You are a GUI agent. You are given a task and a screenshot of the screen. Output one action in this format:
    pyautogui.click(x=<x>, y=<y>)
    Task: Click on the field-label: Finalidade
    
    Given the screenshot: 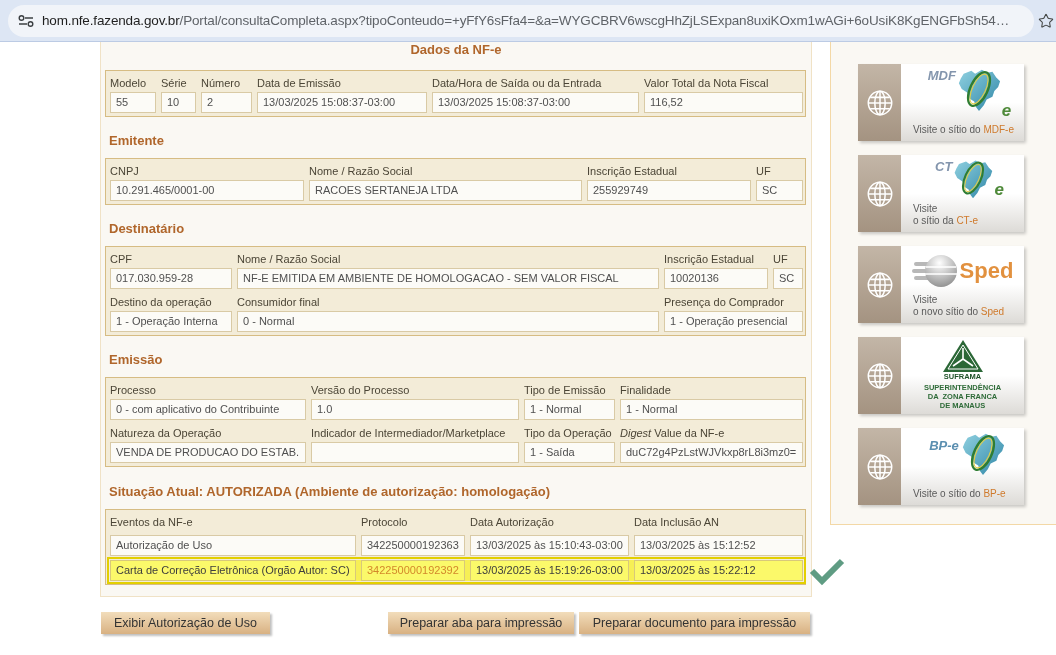 What is the action you would take?
    pyautogui.click(x=645, y=390)
    